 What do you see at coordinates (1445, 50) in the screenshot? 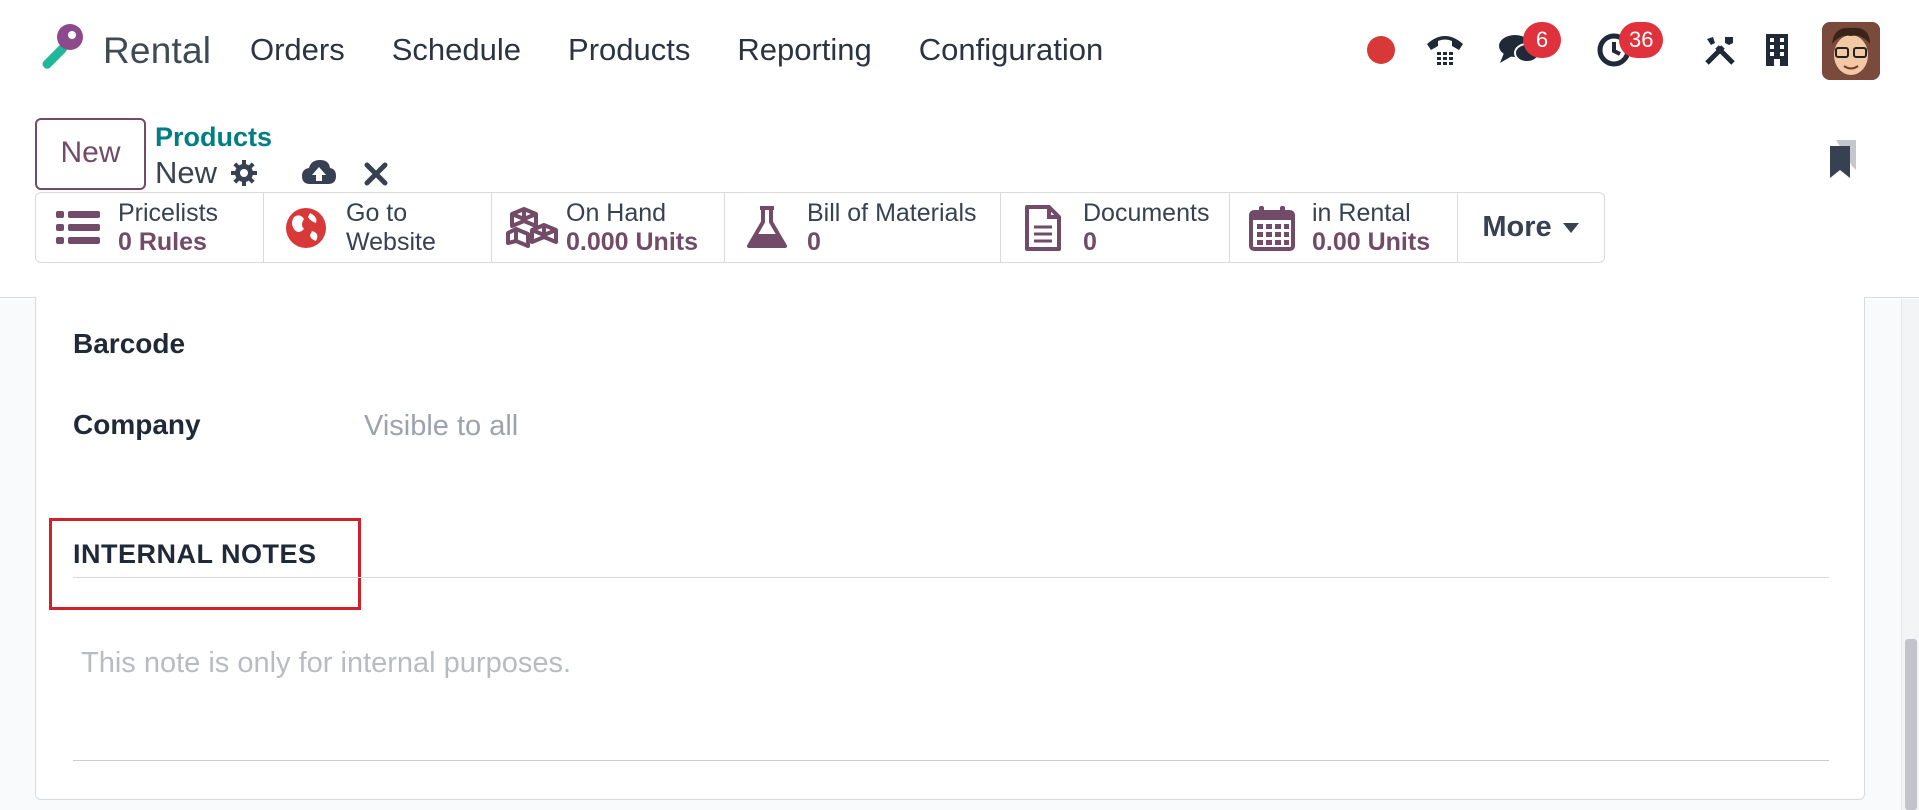
I see `phone-icon` at bounding box center [1445, 50].